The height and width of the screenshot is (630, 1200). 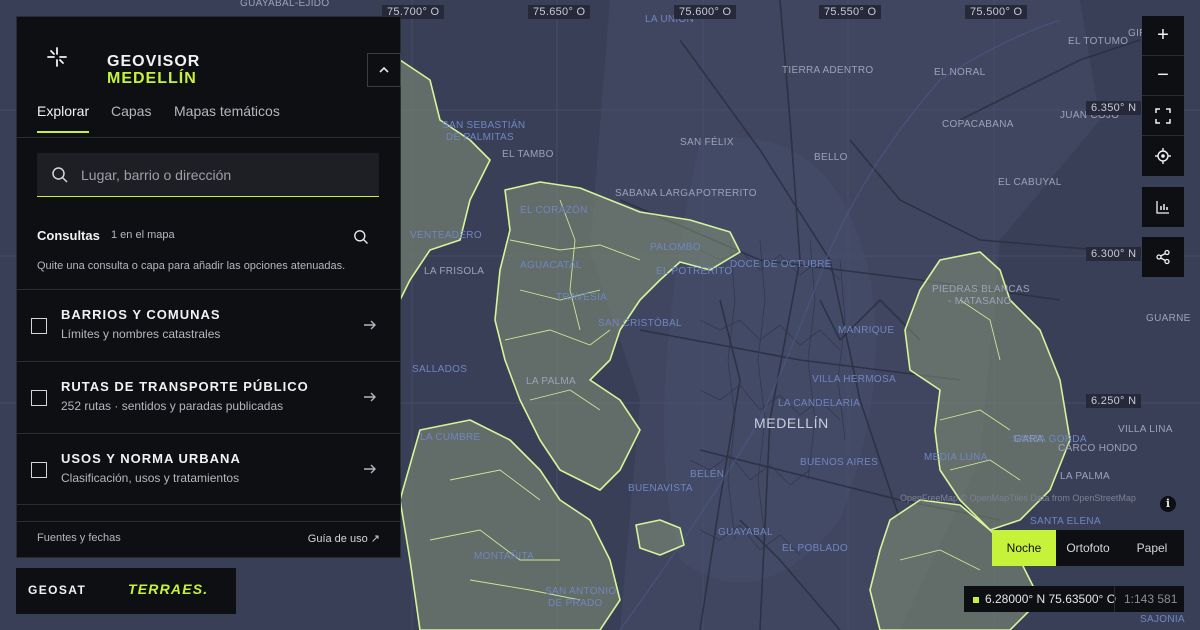 I want to click on svg-text: EL NORAL, so click(x=960, y=72).